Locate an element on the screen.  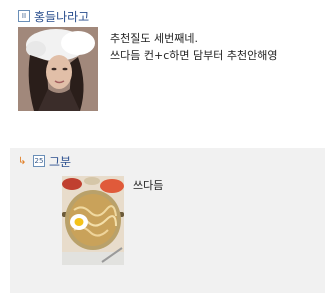
level-badge-icon: 25 is located at coordinates (39, 161).